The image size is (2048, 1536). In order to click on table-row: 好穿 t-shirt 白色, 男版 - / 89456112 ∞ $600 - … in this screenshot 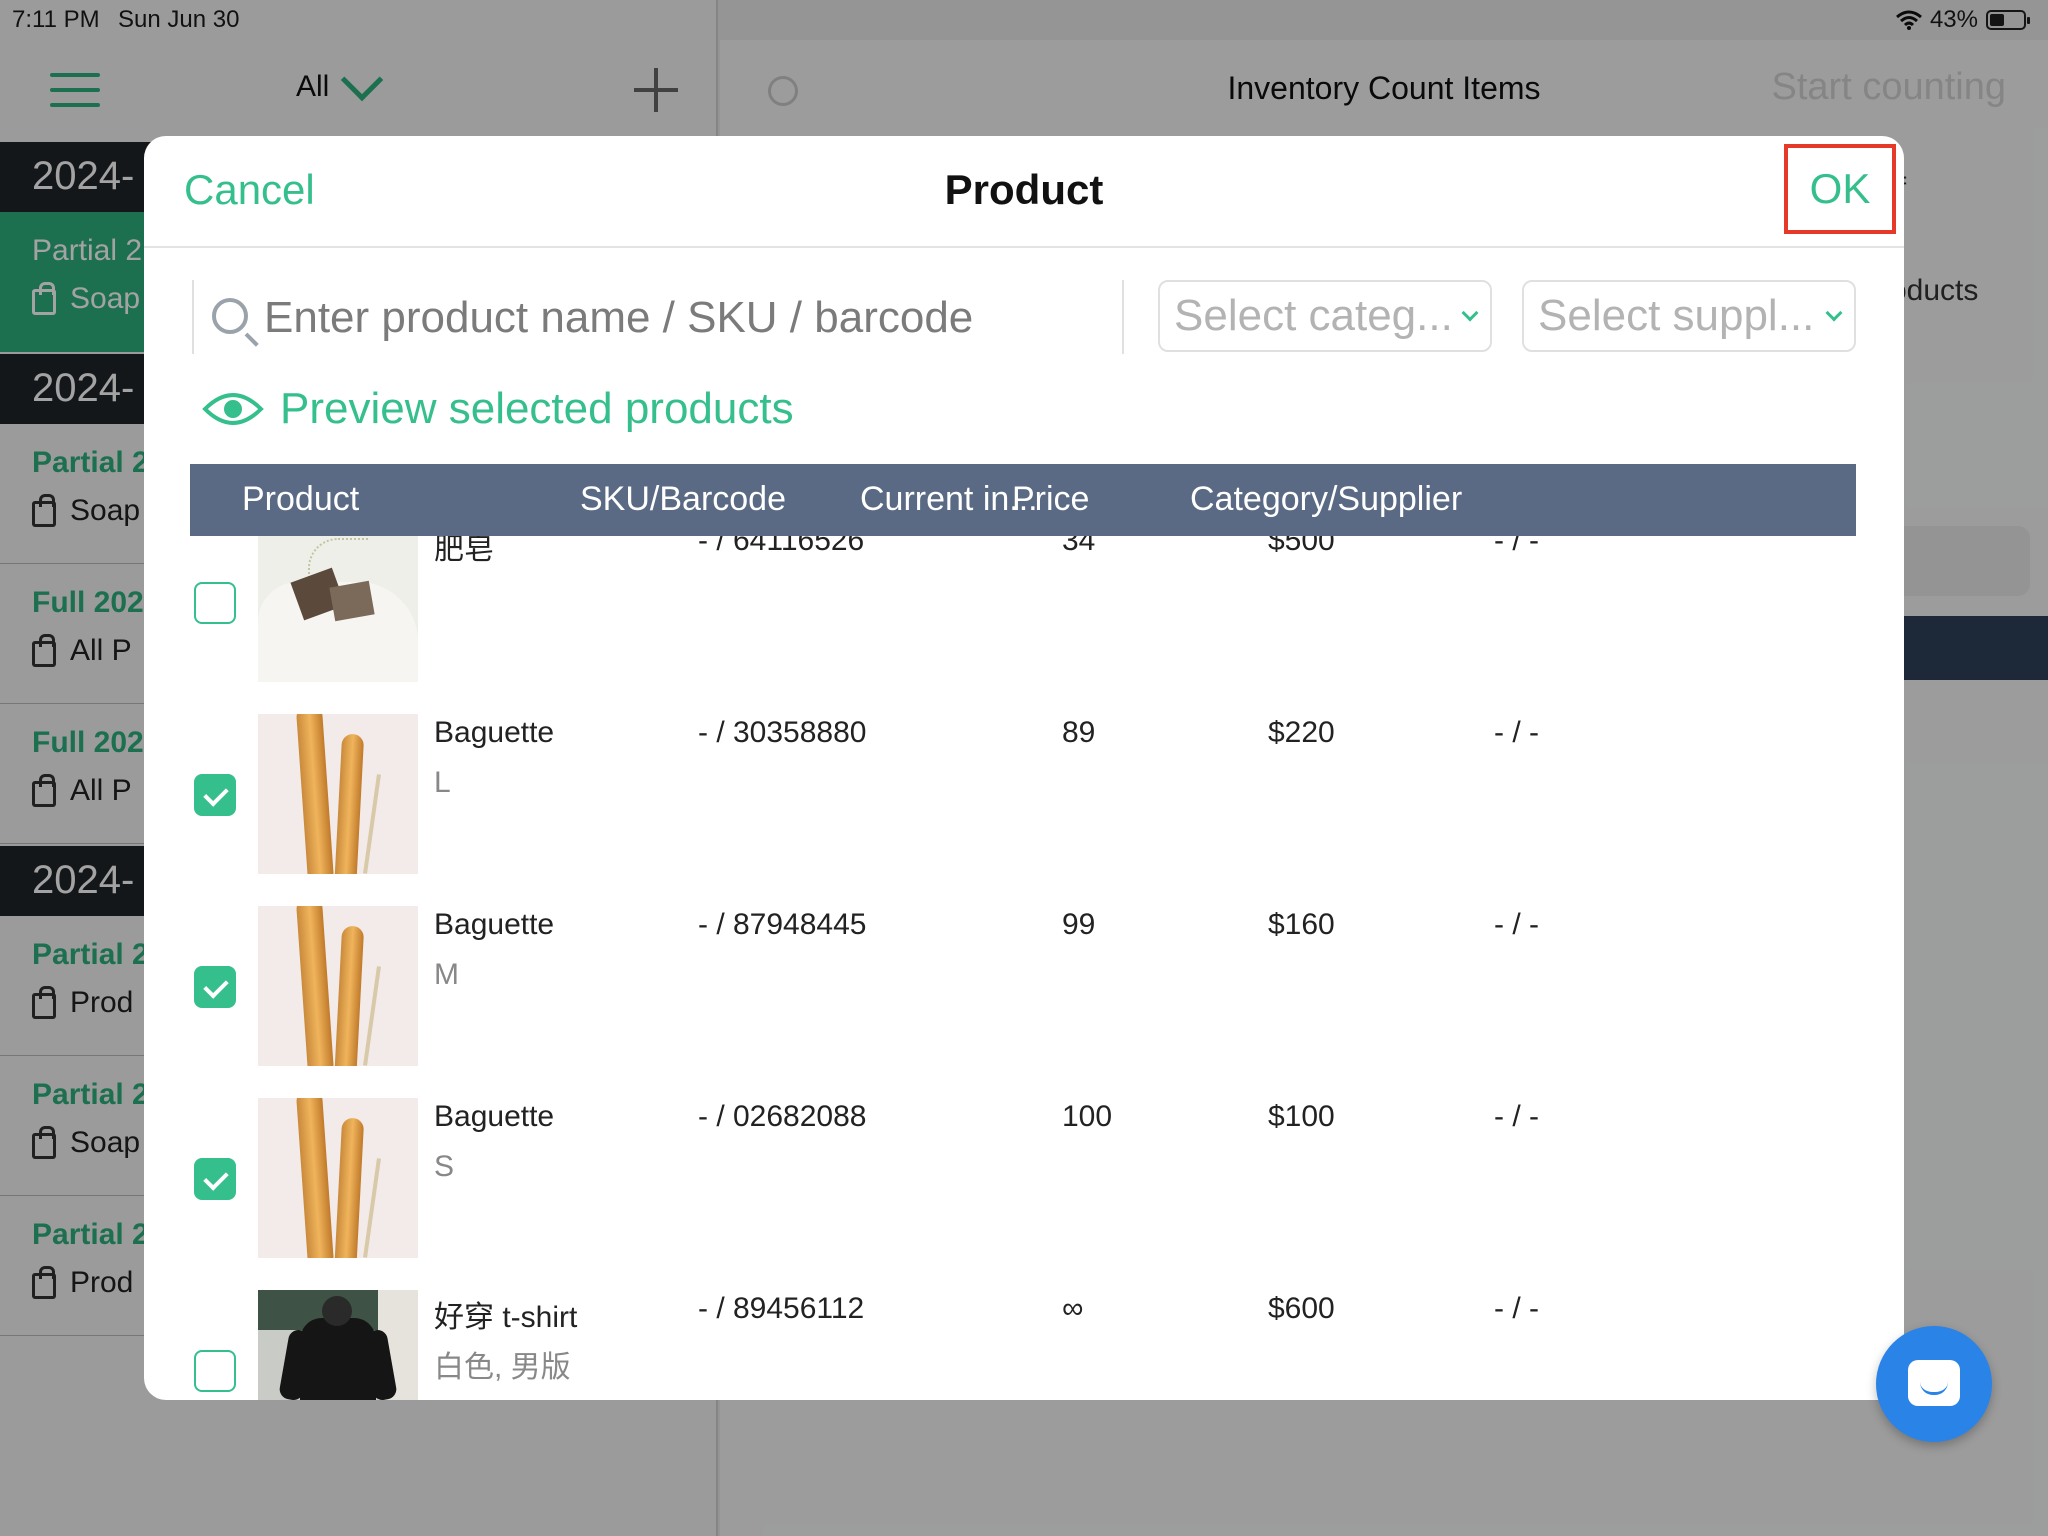, I will do `click(1024, 1337)`.